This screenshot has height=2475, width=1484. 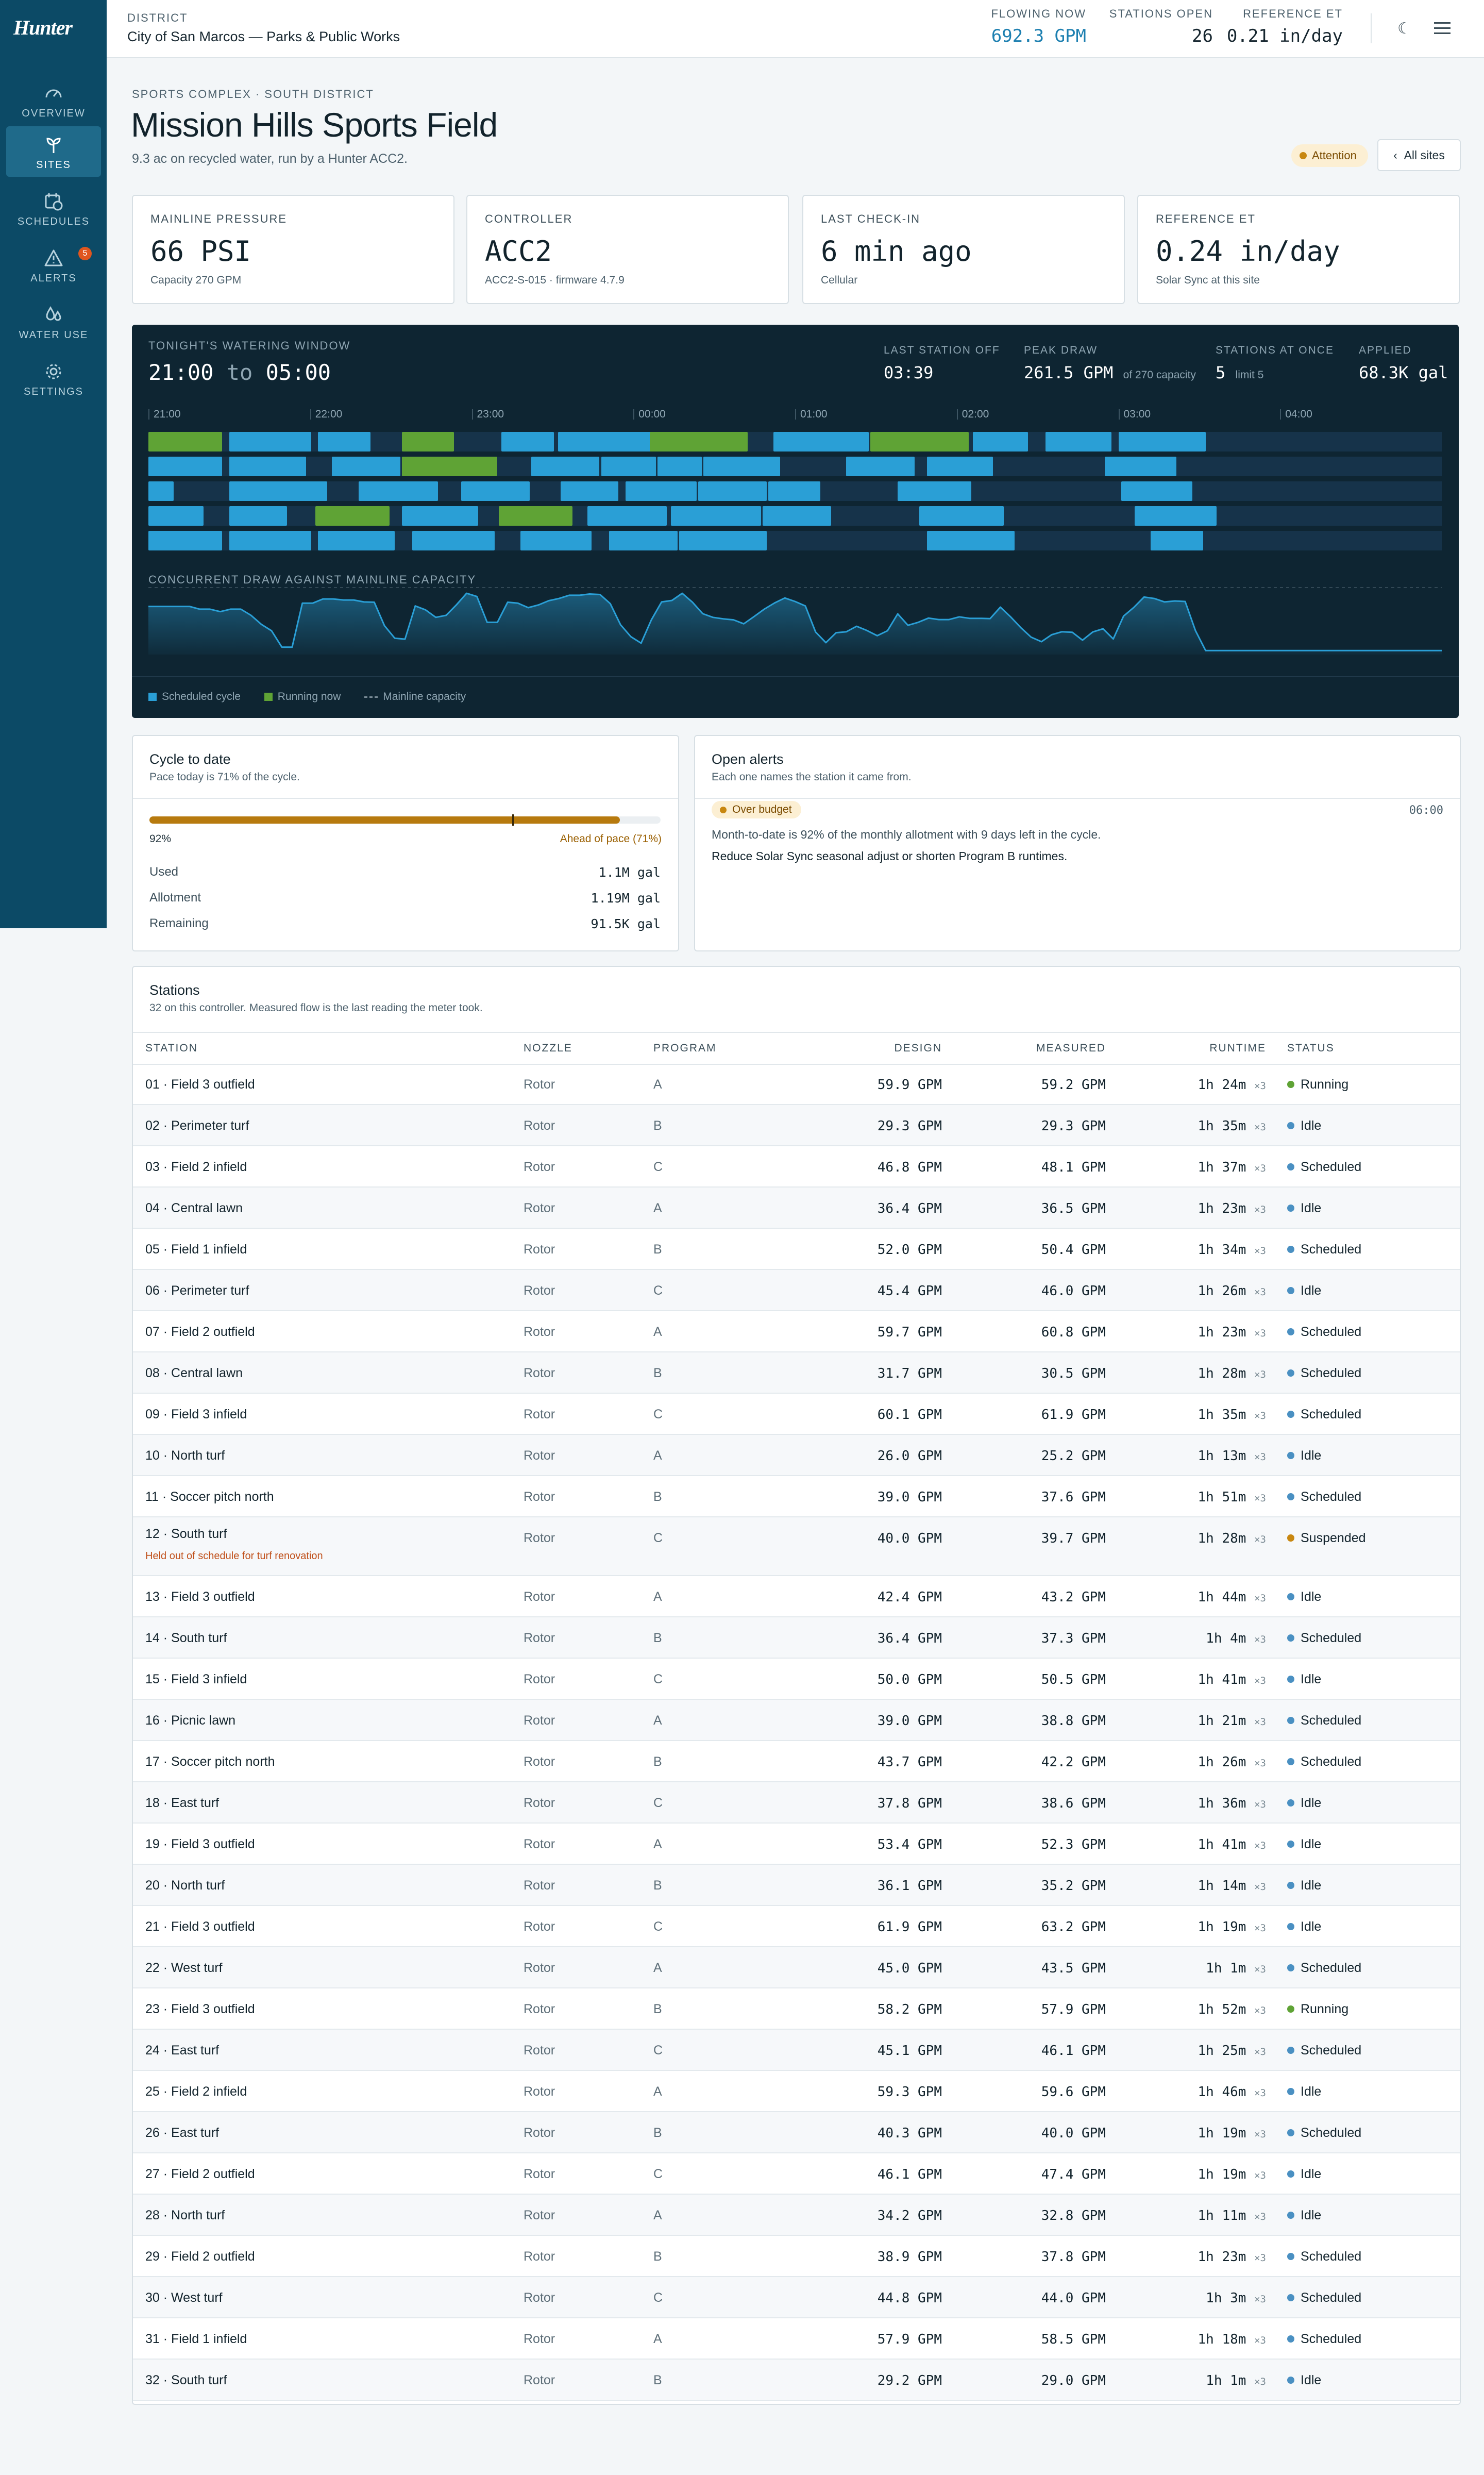 What do you see at coordinates (43, 27) in the screenshot?
I see `hunter-logo: Hunter` at bounding box center [43, 27].